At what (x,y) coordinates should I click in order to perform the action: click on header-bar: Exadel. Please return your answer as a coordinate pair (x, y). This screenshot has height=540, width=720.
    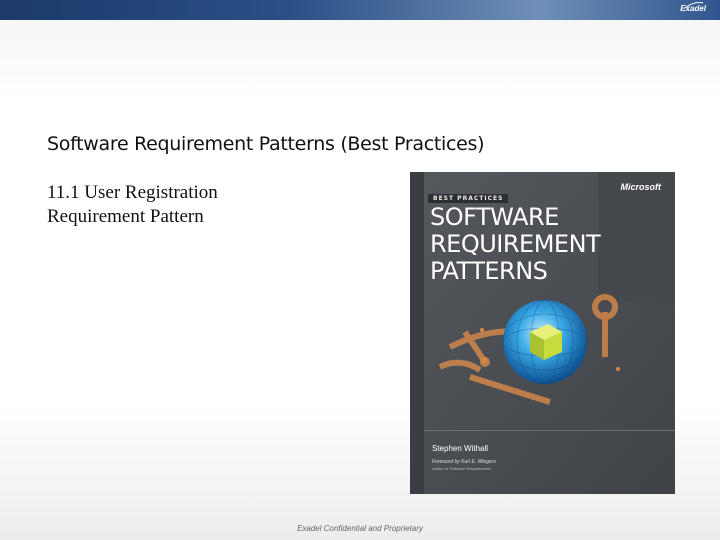
    Looking at the image, I should click on (360, 10).